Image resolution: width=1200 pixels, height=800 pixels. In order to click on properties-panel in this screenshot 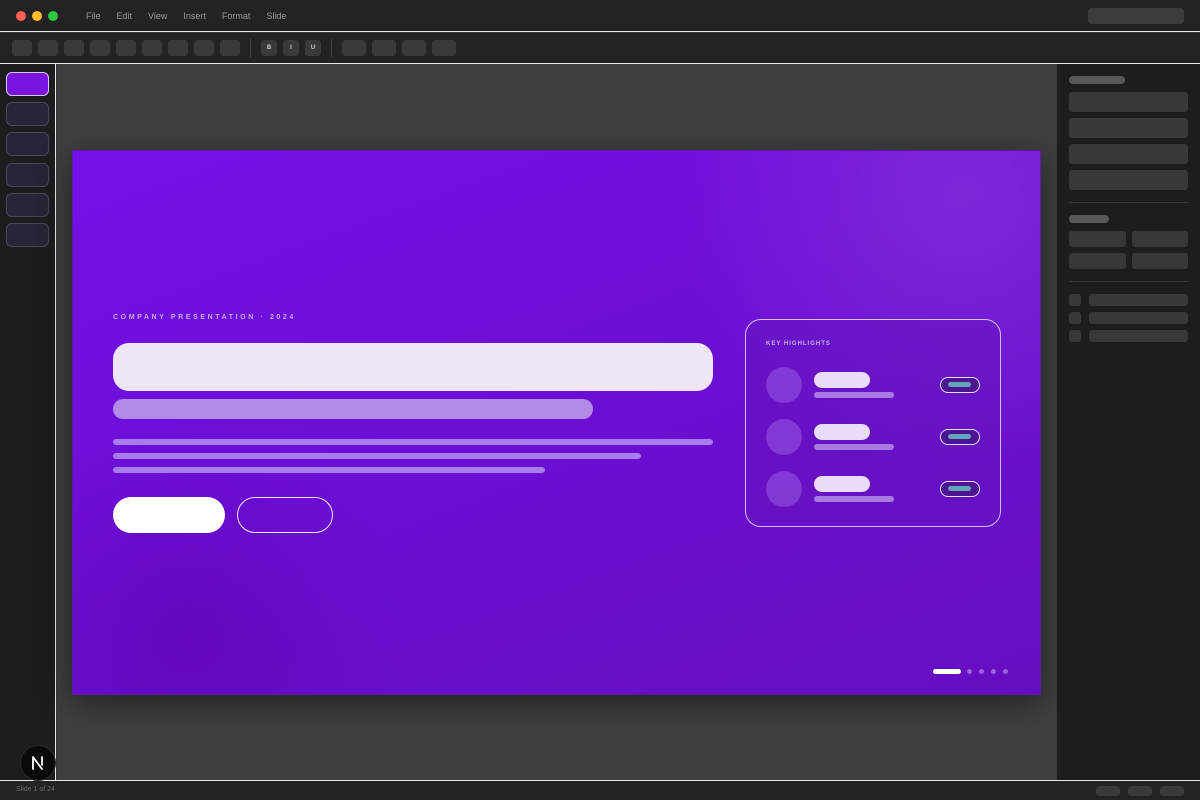, I will do `click(1128, 422)`.